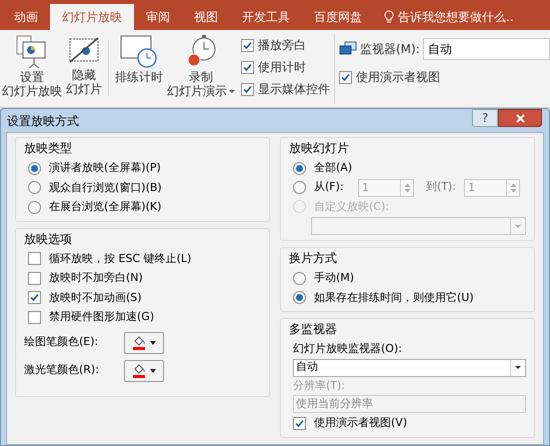 The width and height of the screenshot is (550, 446). I want to click on ribbon-button: 排练计时, so click(139, 59).